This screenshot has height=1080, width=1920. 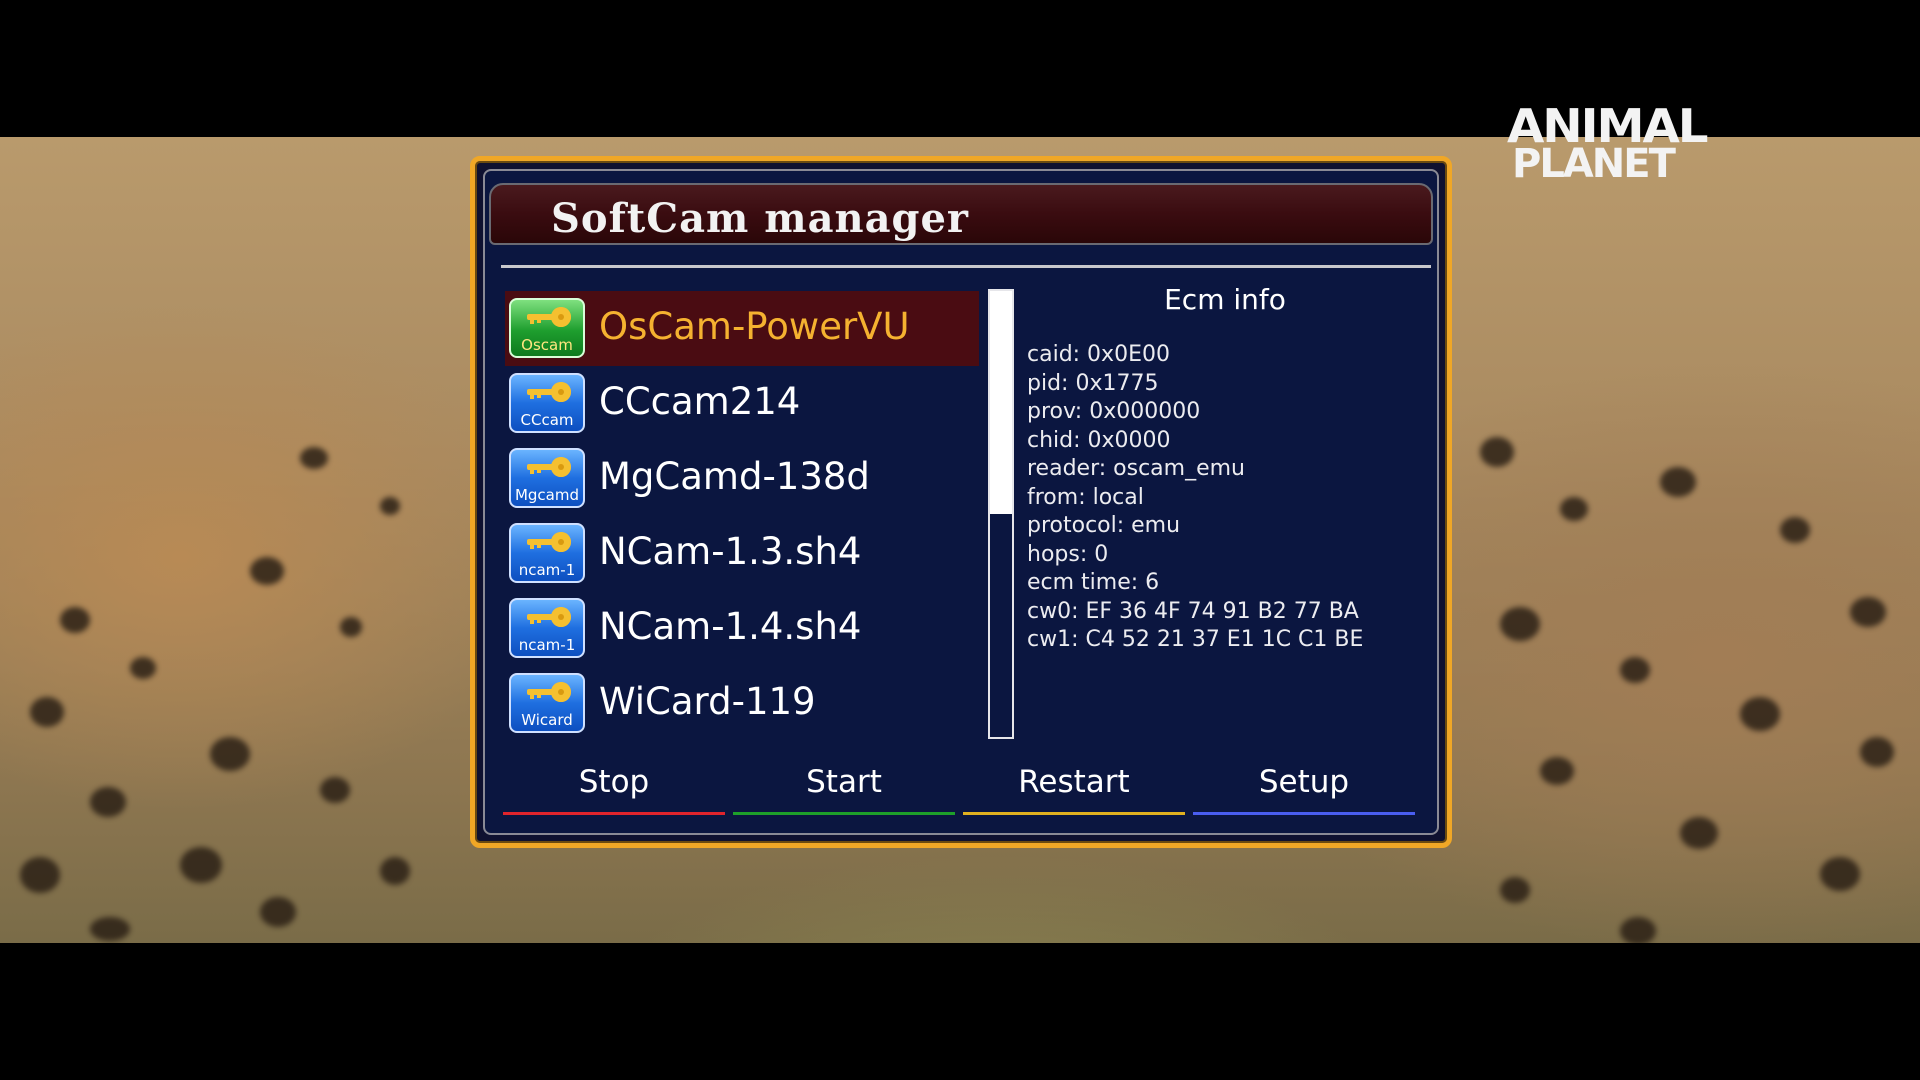 What do you see at coordinates (760, 218) in the screenshot?
I see `dialog-title: SoftCam manager` at bounding box center [760, 218].